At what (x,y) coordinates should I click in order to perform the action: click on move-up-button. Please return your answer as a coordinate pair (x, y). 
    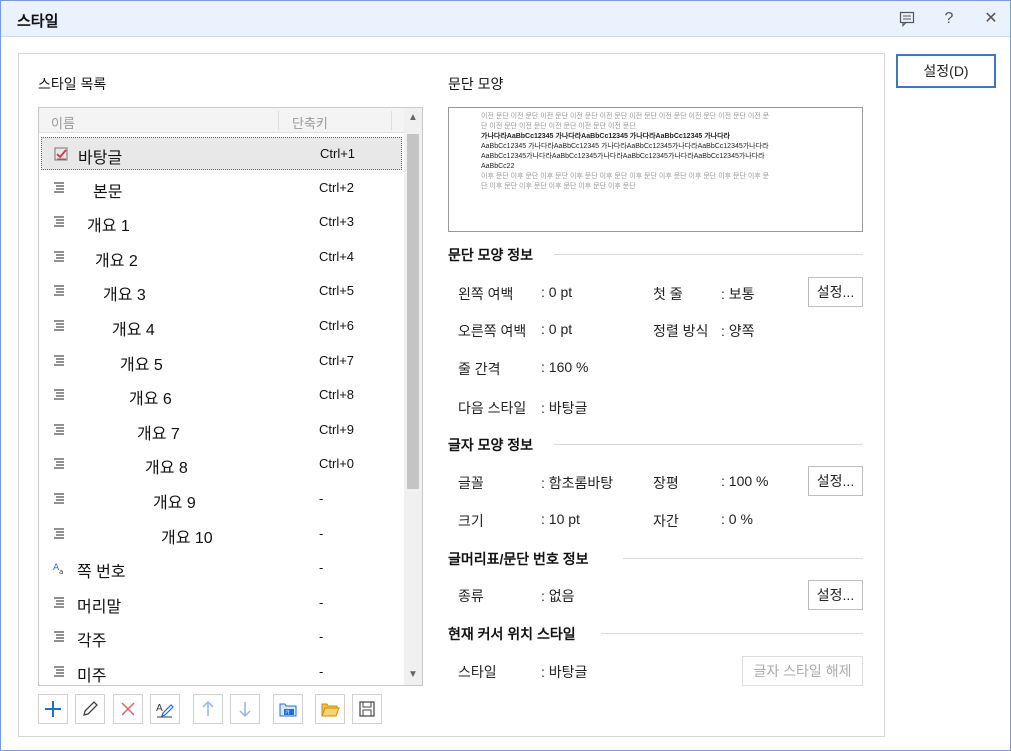
    Looking at the image, I should click on (208, 709).